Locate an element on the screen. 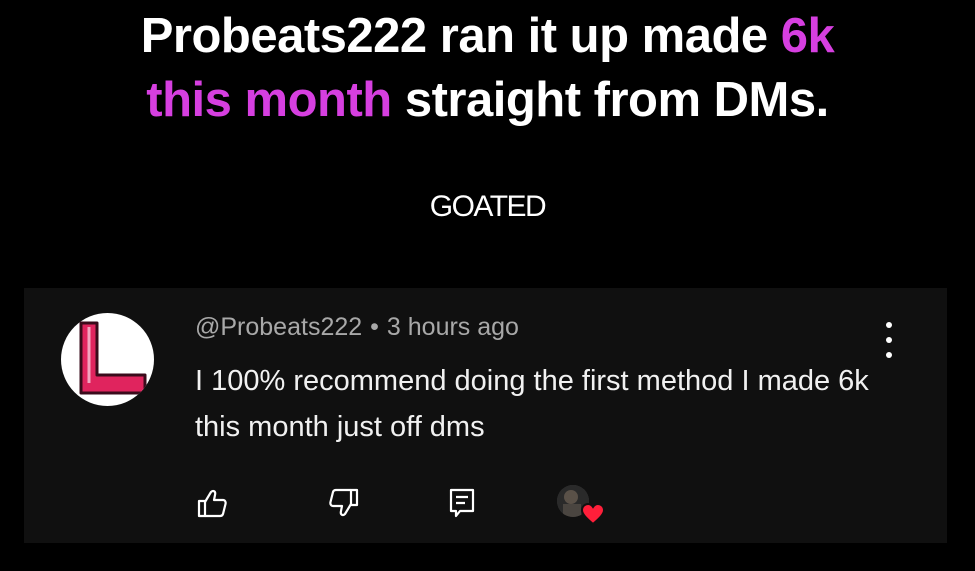  avatar is located at coordinates (107, 359).